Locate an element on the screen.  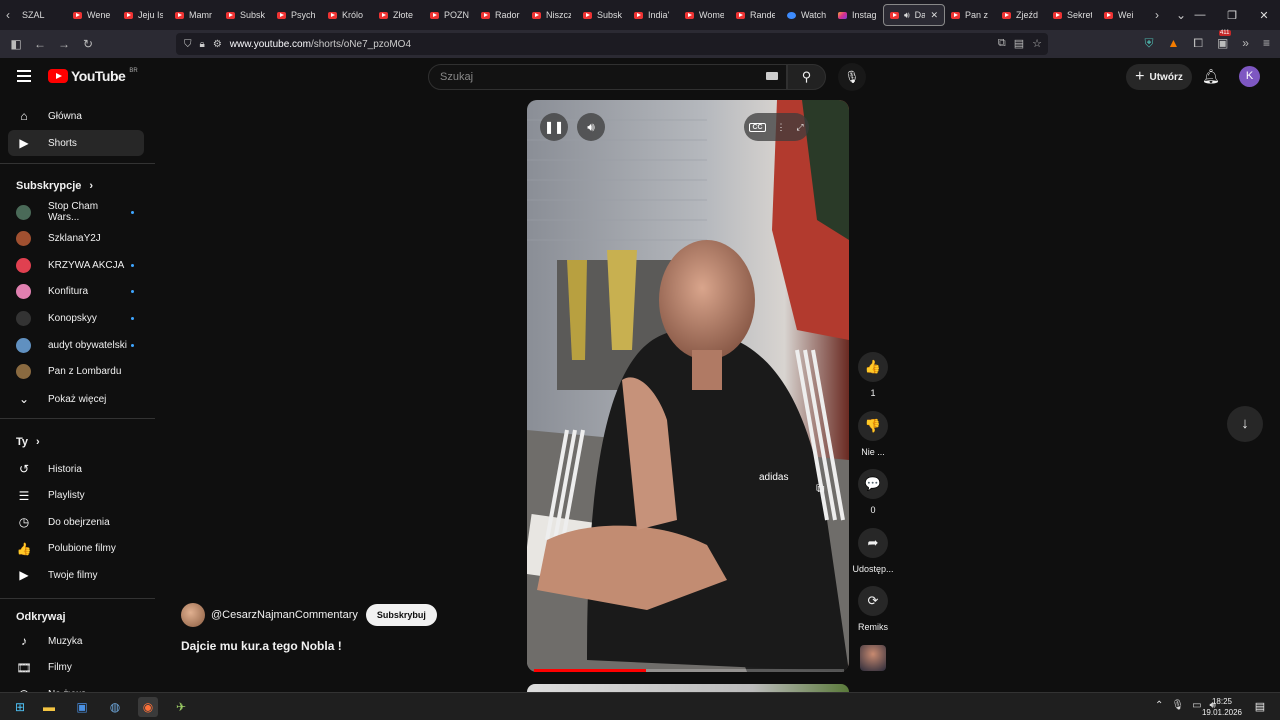
browser-tab: Watch is located at coordinates (806, 15).